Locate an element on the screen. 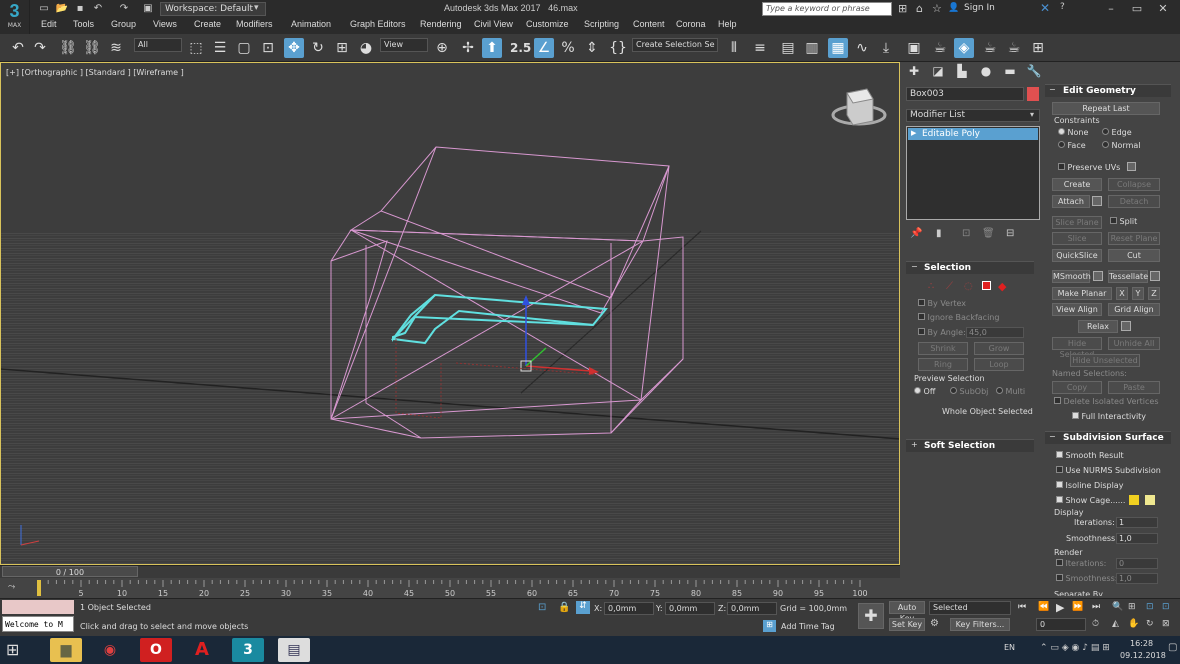 This screenshot has width=1180, height=664. time-config-icon: ⏱ is located at coordinates (1095, 624).